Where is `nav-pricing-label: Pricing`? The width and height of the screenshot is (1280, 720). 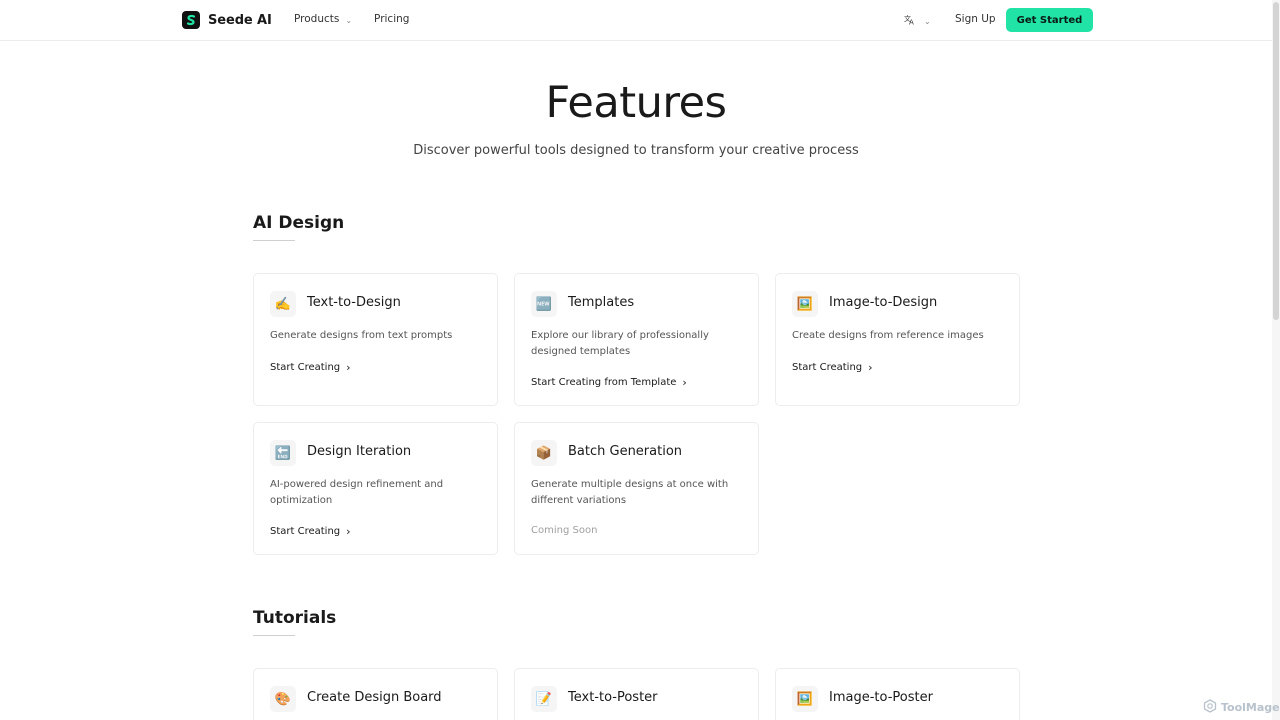
nav-pricing-label: Pricing is located at coordinates (392, 19).